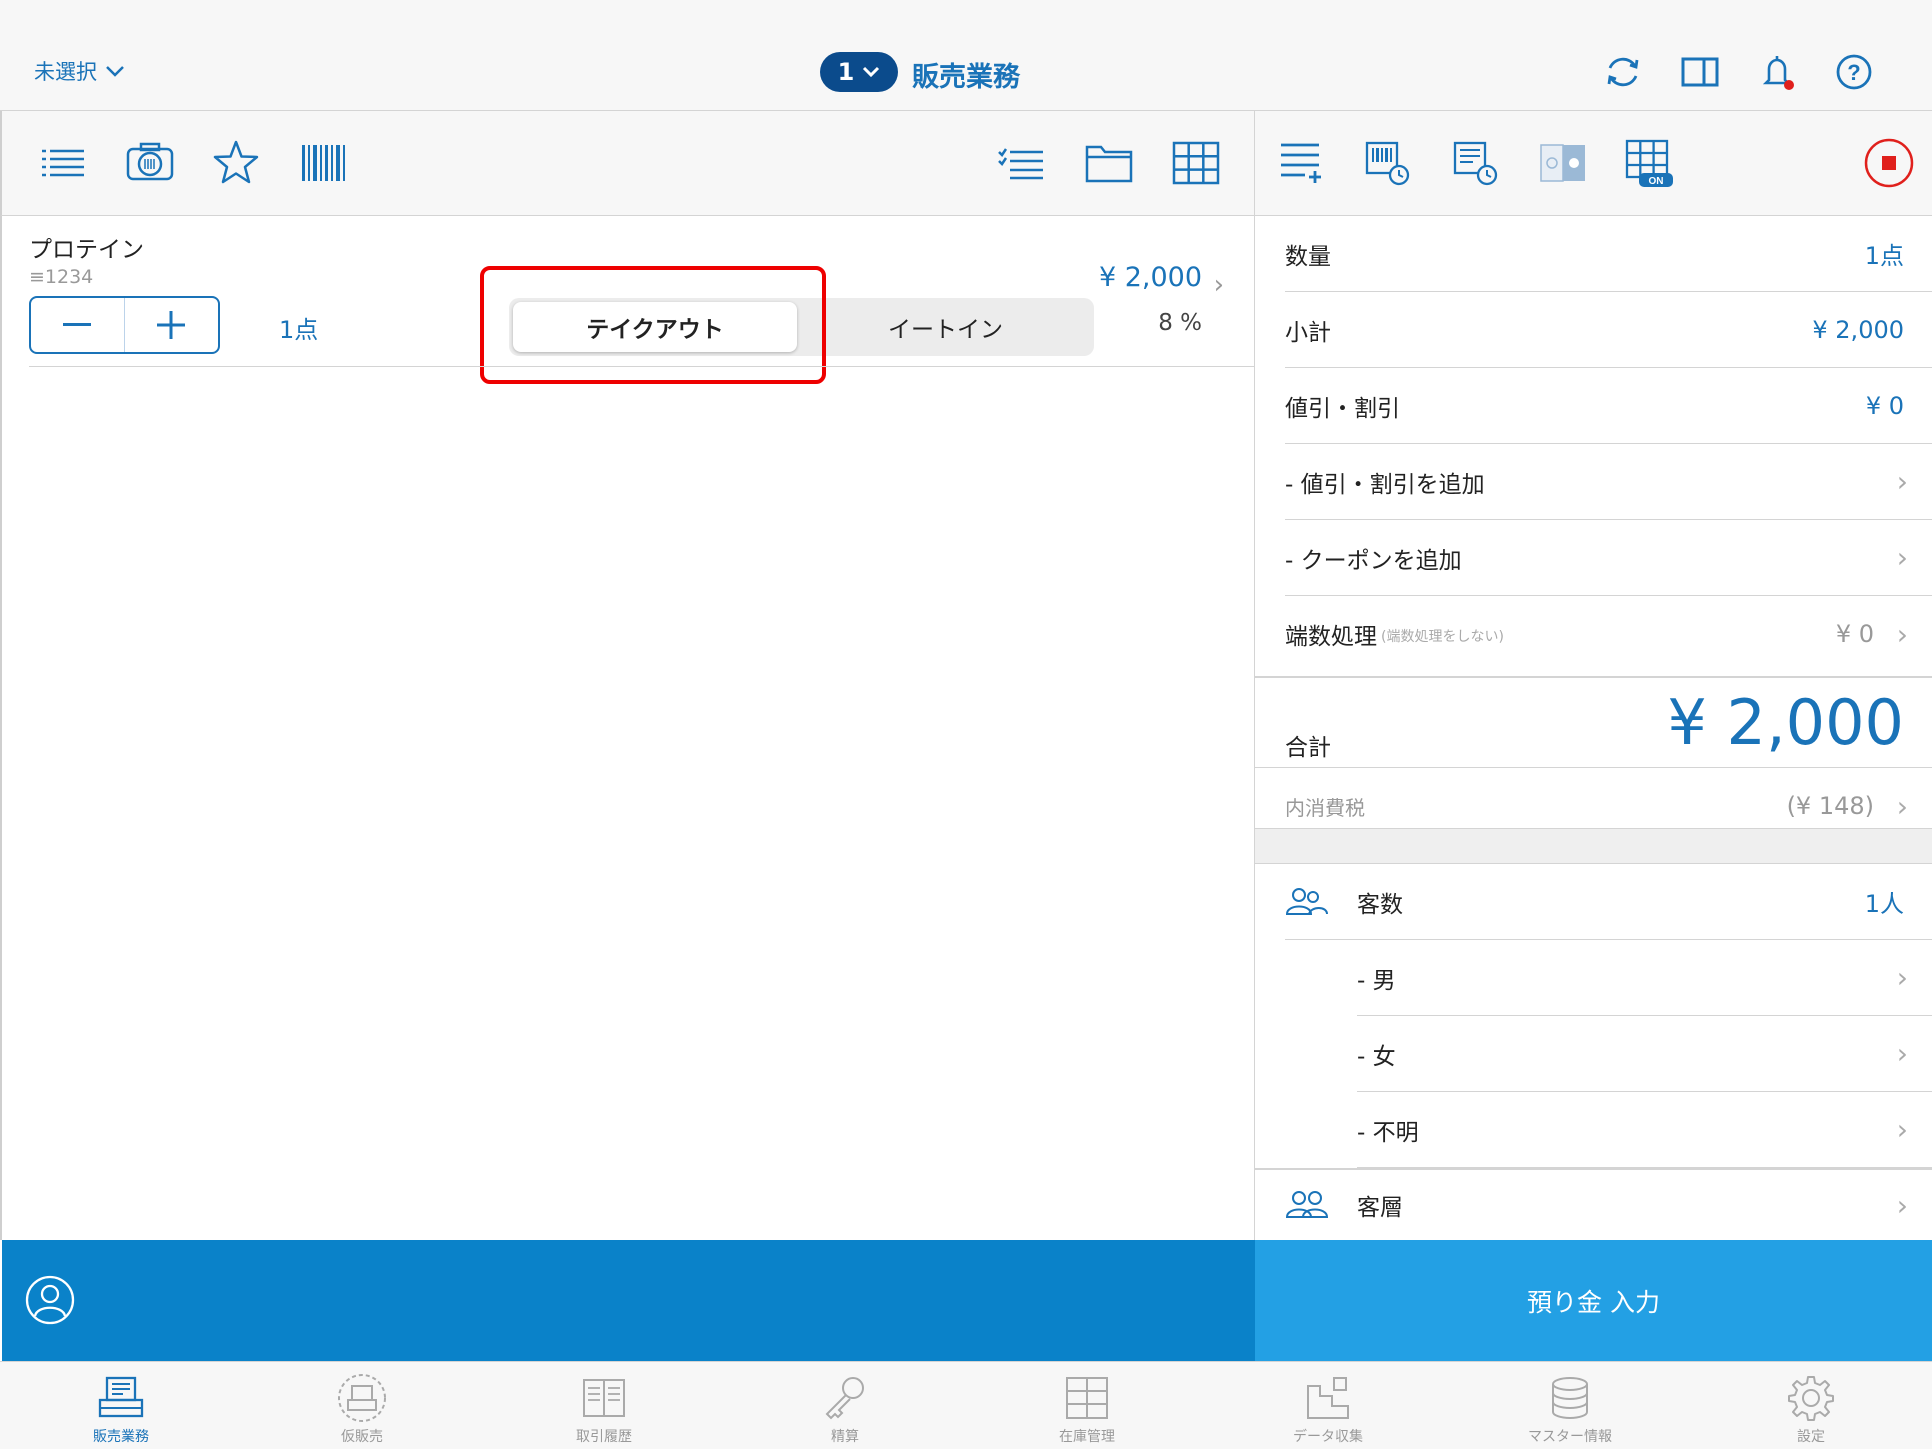  Describe the element at coordinates (604, 1437) in the screenshot. I see `tab-label: 取引履歴` at that location.